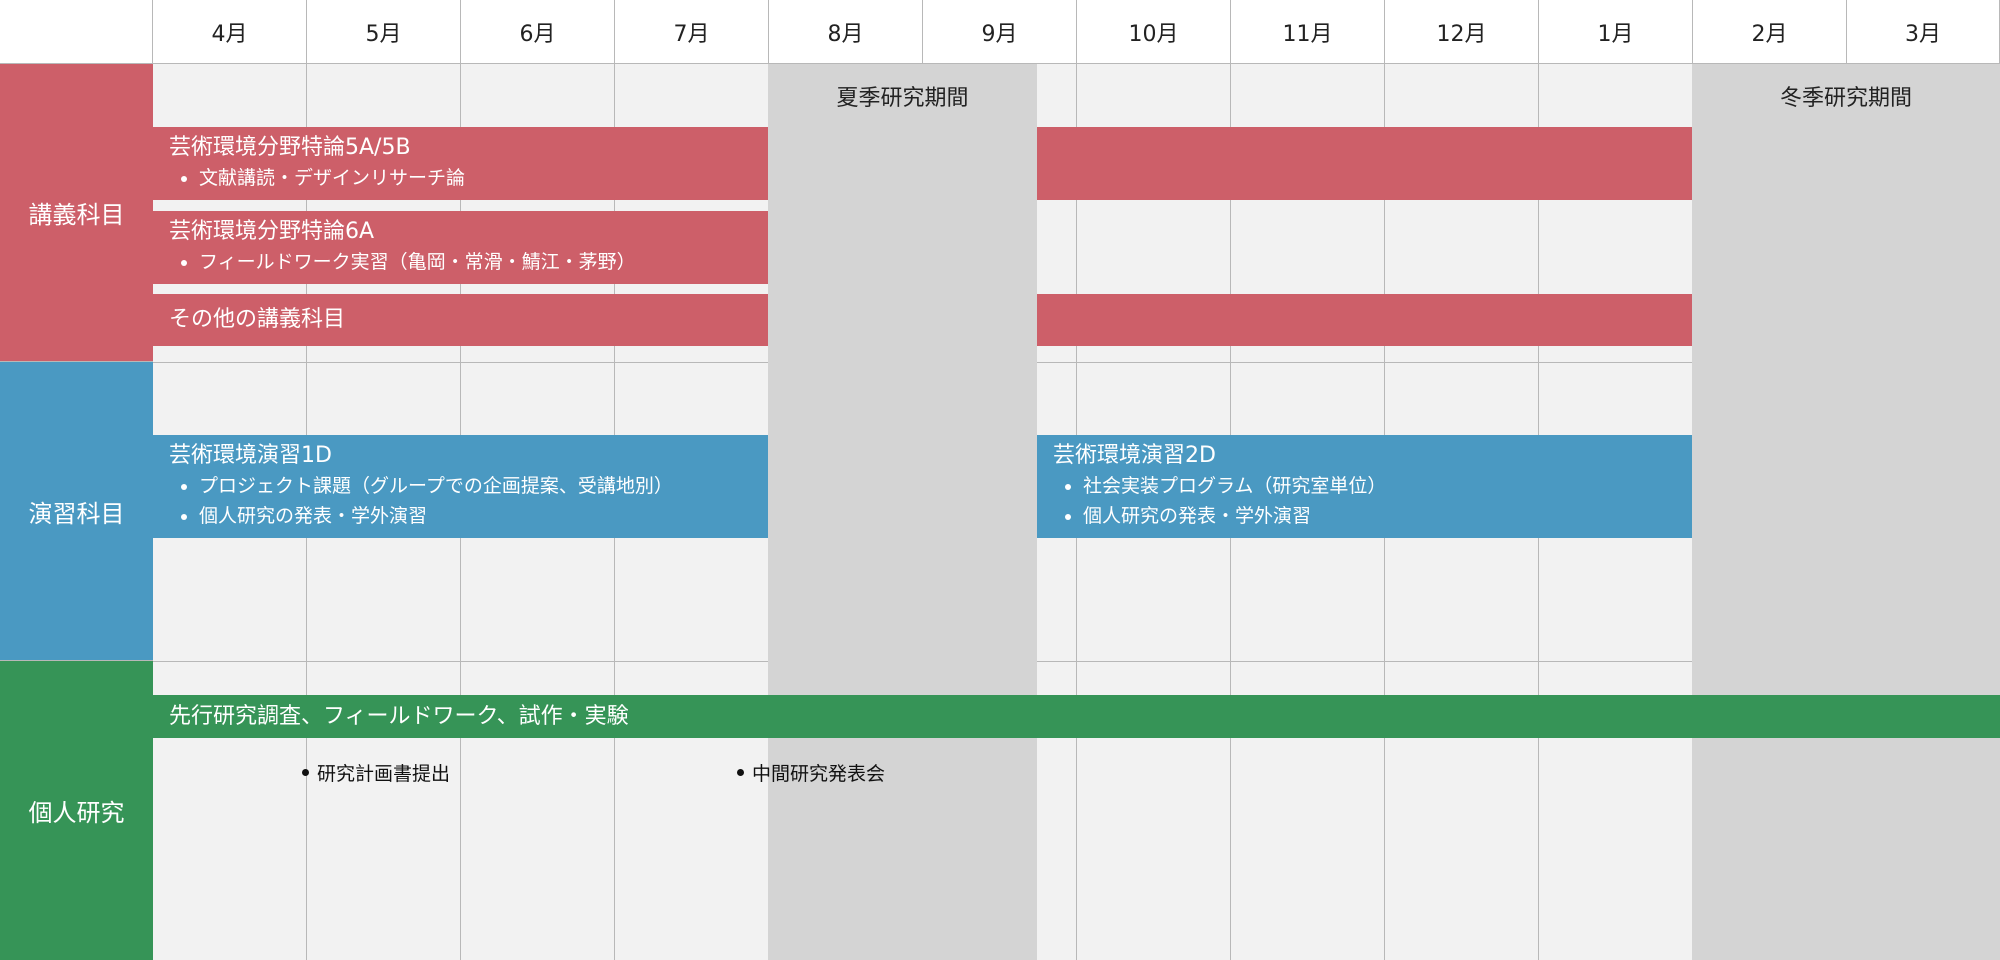 The width and height of the screenshot is (2000, 960). Describe the element at coordinates (76, 810) in the screenshot. I see `category-research: 個人研究` at that location.